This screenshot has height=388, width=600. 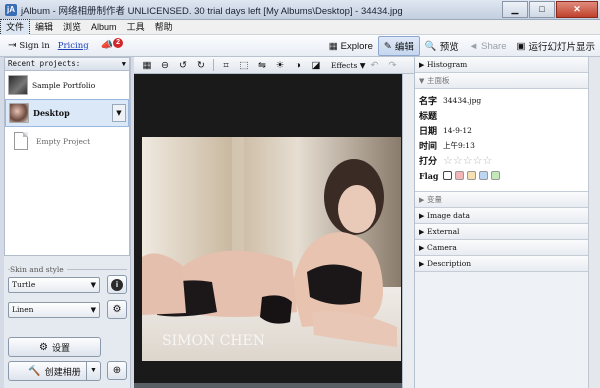 What do you see at coordinates (462, 100) in the screenshot?
I see `name-value: 34434.jpg` at bounding box center [462, 100].